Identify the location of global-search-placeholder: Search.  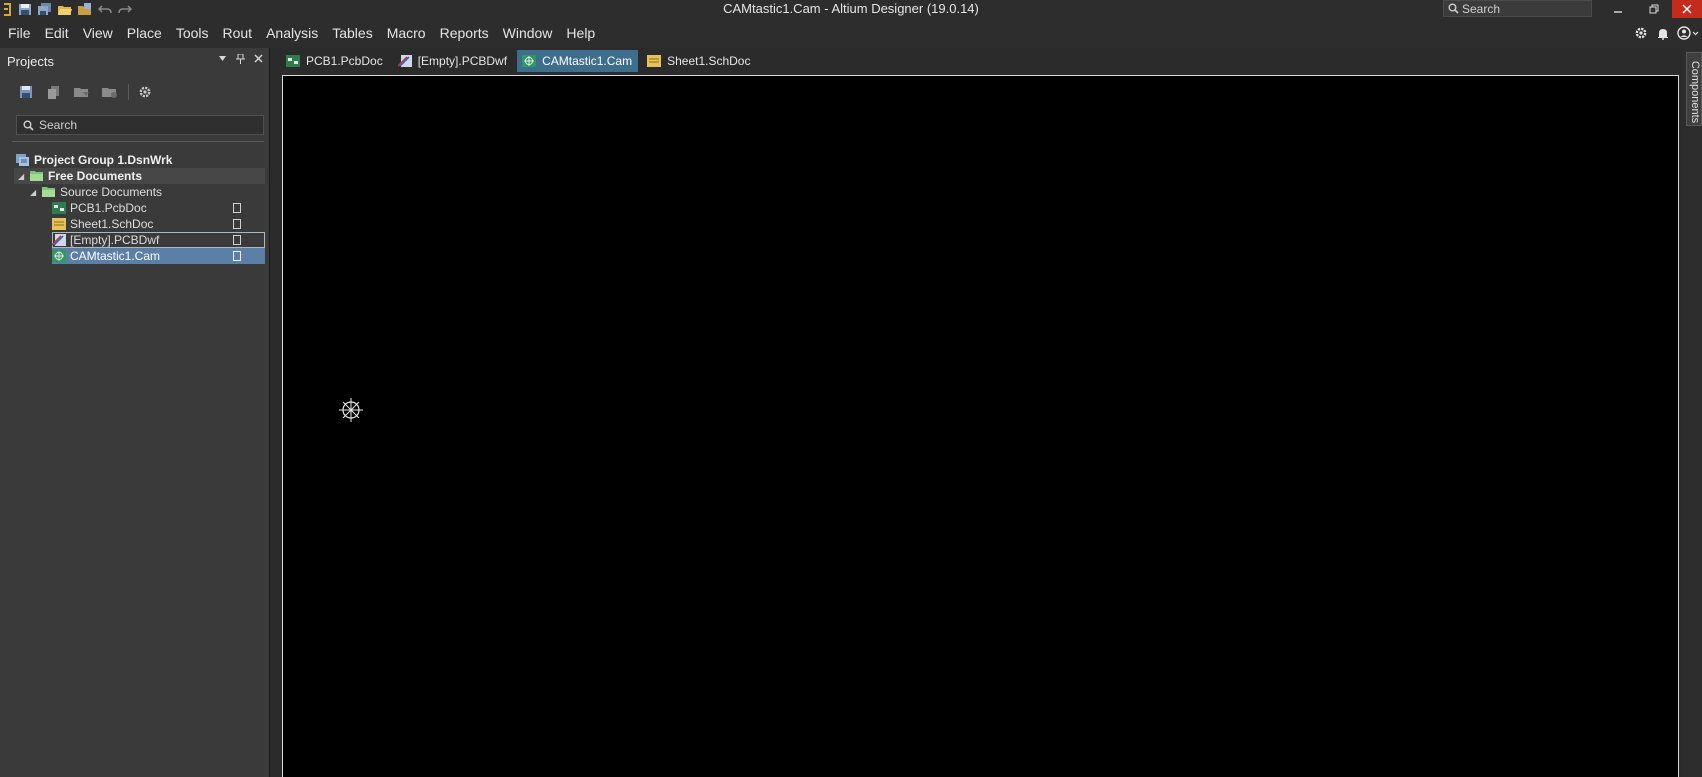
(1481, 8).